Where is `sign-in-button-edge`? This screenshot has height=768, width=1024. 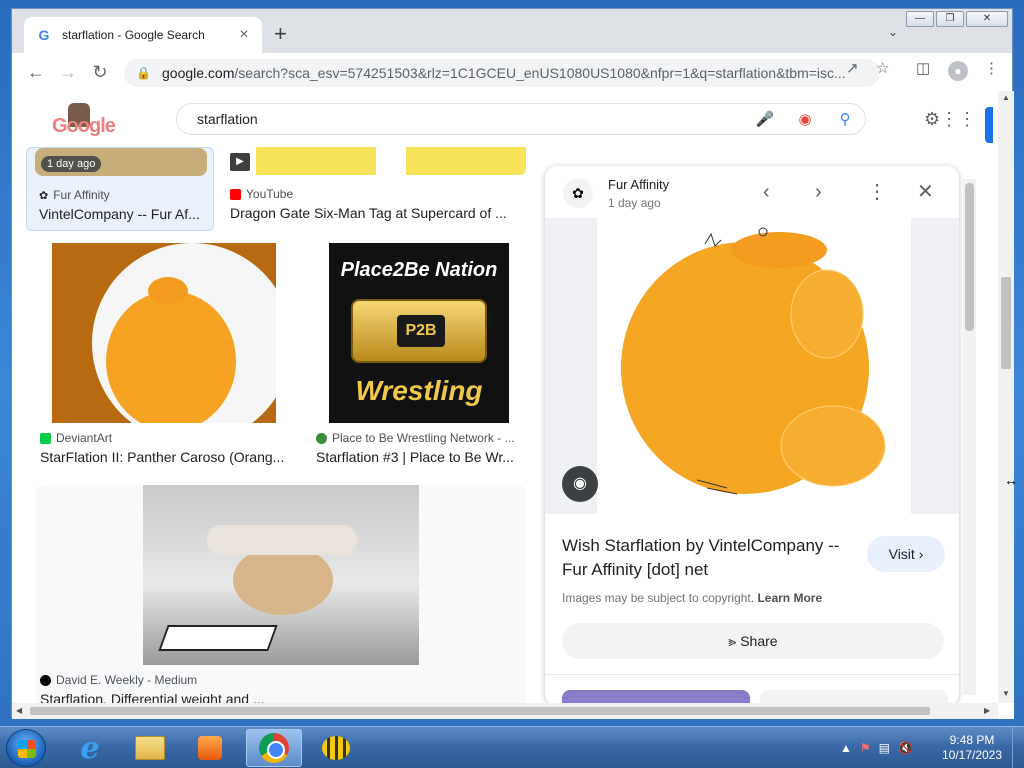 sign-in-button-edge is located at coordinates (989, 125).